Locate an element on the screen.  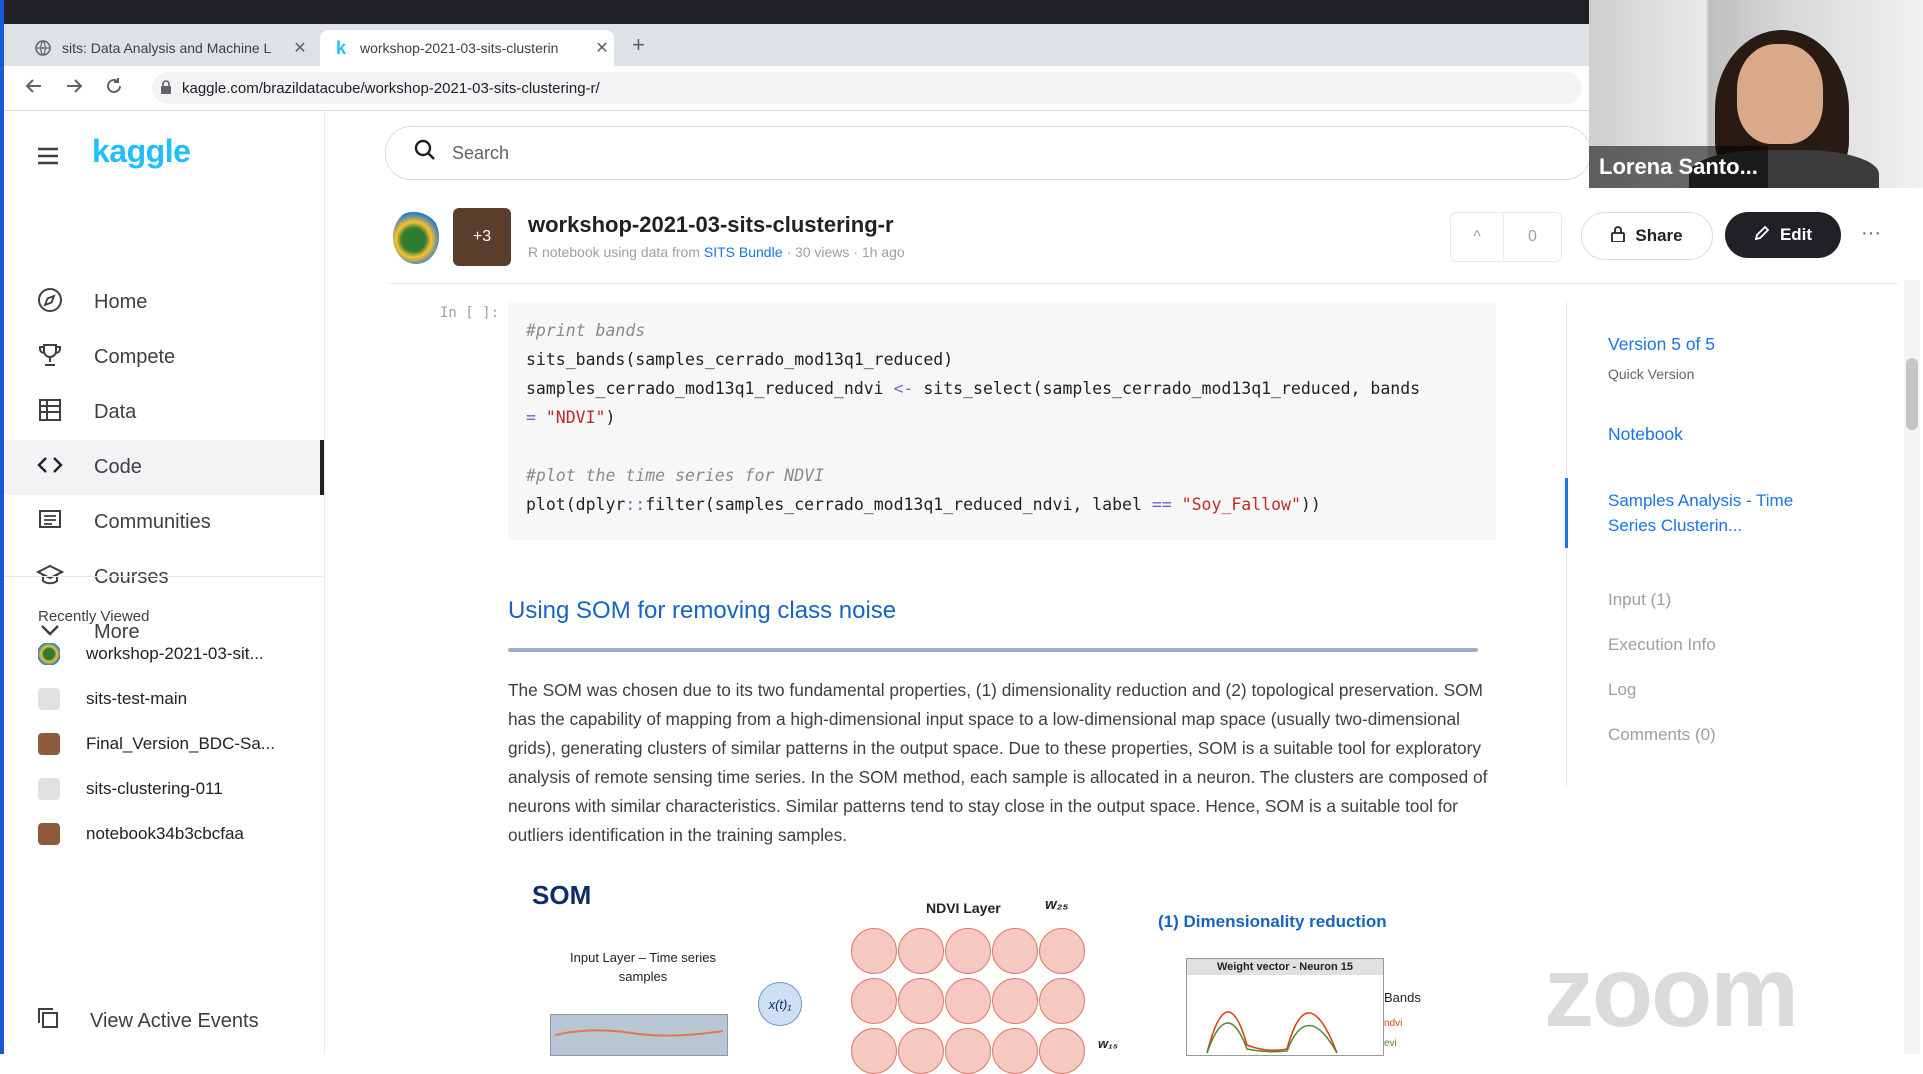
nav-compete-label: Compete is located at coordinates (135, 357).